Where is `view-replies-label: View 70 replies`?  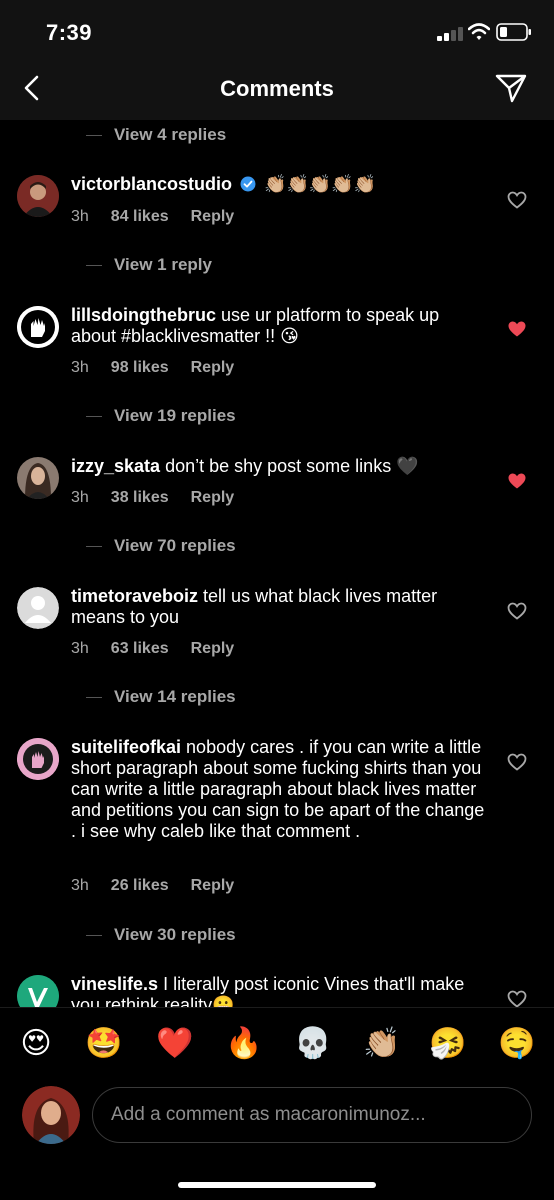
view-replies-label: View 70 replies is located at coordinates (175, 545).